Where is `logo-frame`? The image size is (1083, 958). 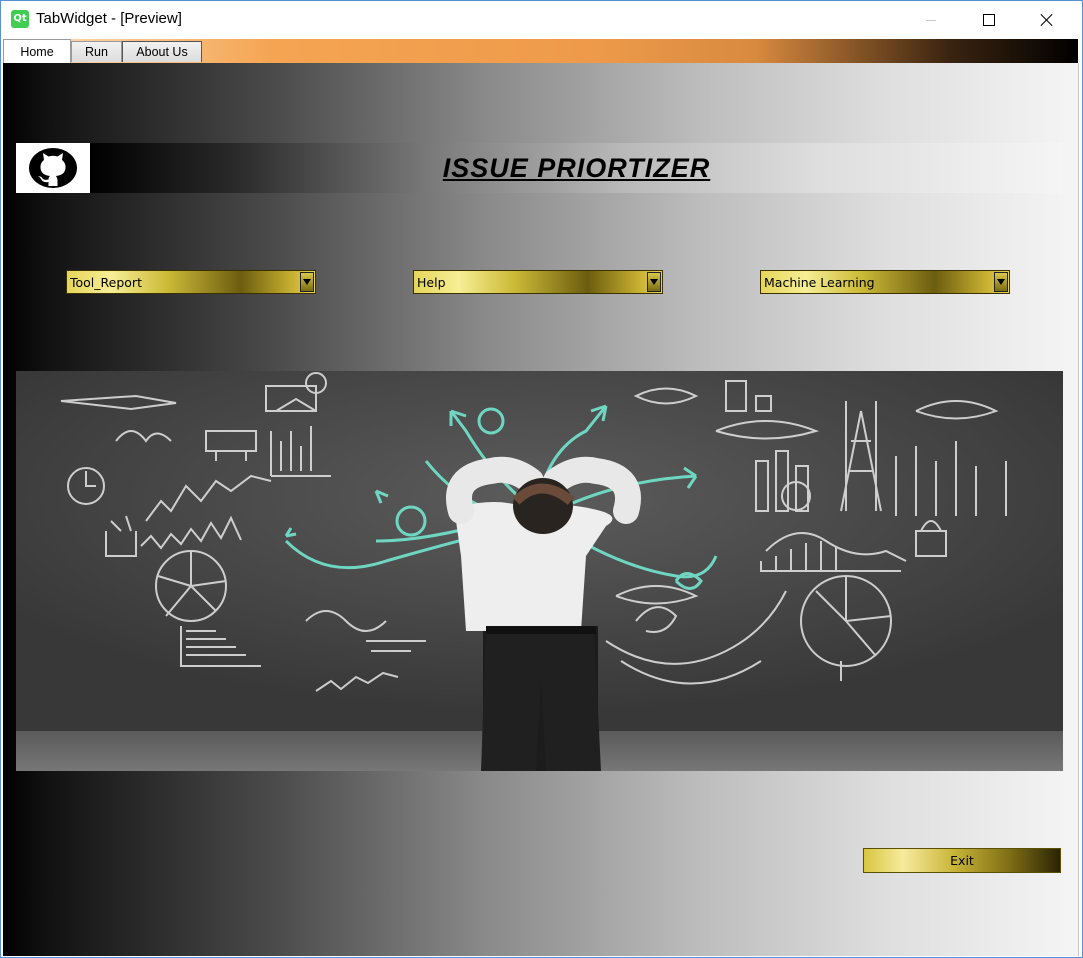
logo-frame is located at coordinates (53, 168).